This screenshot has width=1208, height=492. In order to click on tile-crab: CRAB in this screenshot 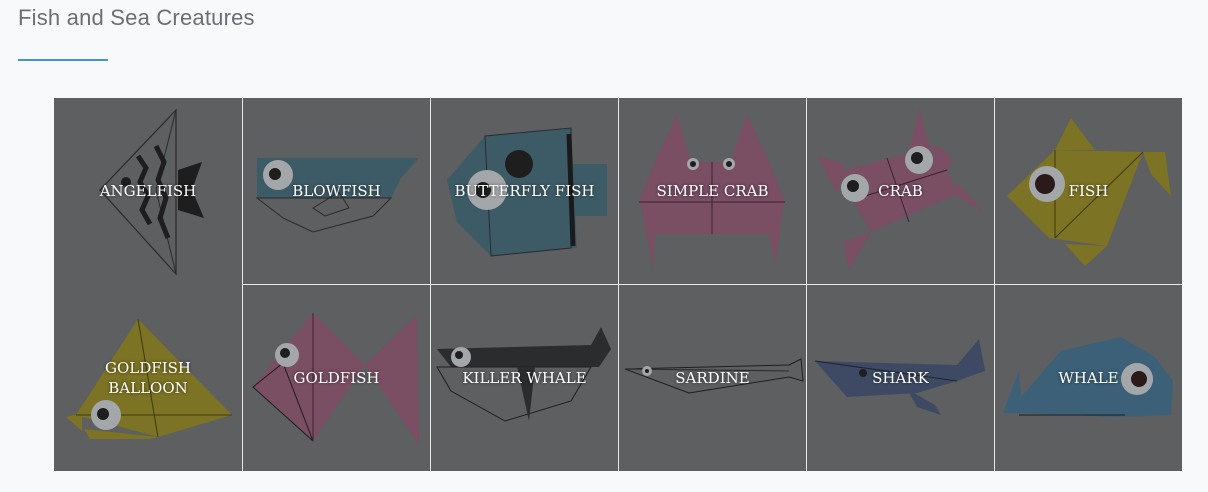, I will do `click(900, 191)`.